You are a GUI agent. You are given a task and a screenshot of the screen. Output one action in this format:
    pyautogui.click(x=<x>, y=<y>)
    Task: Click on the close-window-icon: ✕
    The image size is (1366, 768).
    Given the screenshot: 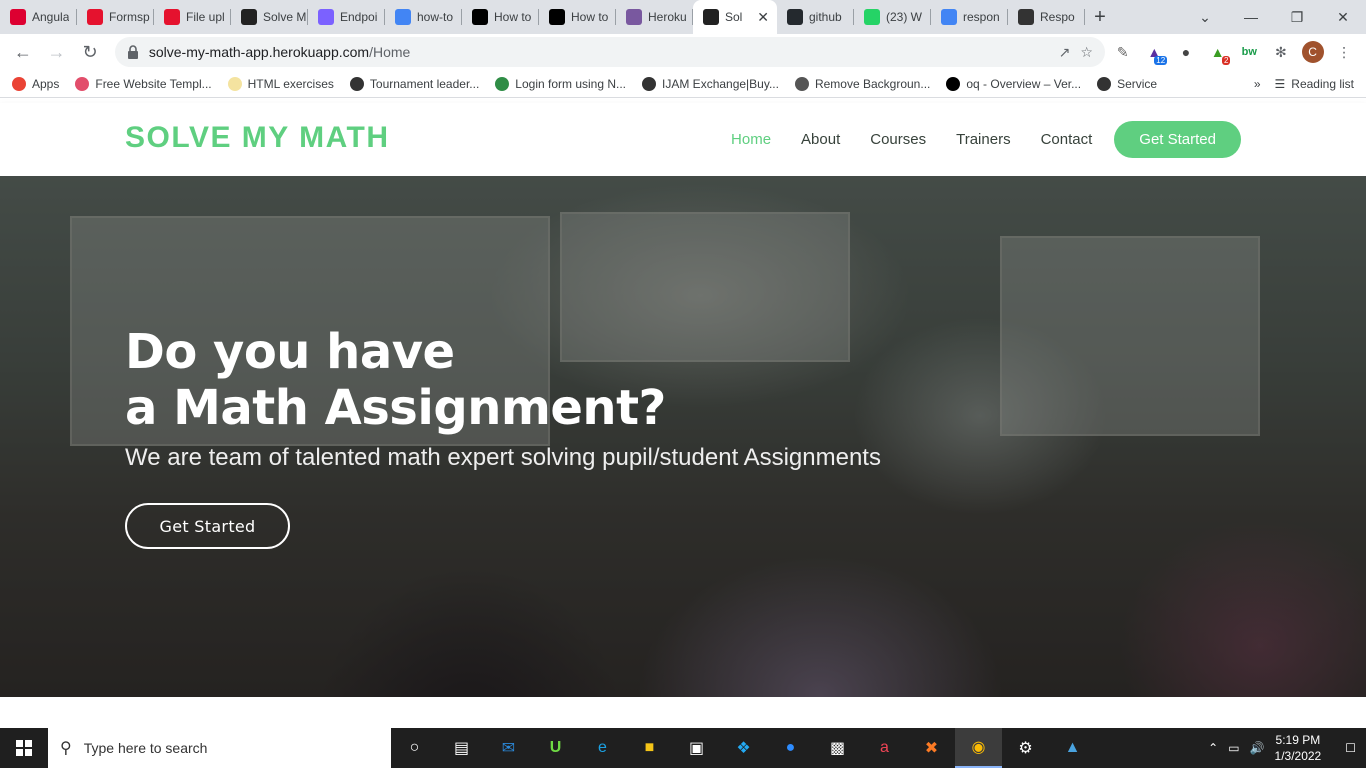 What is the action you would take?
    pyautogui.click(x=1343, y=17)
    